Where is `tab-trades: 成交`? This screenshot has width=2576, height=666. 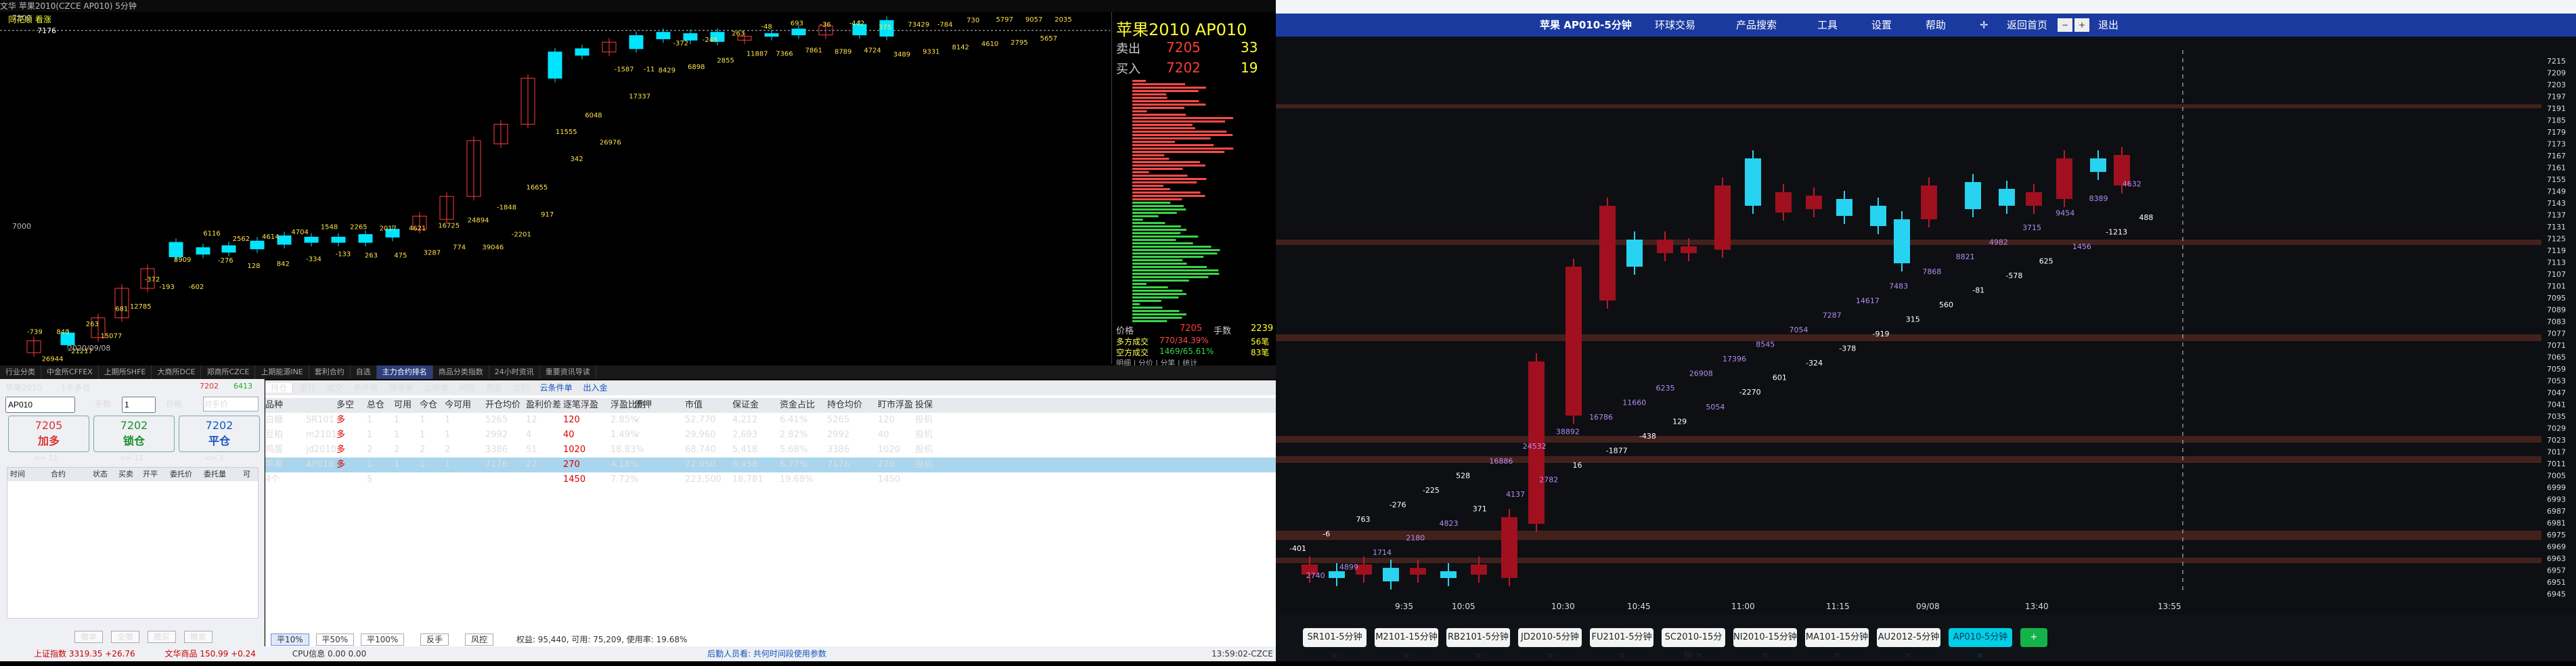 tab-trades: 成交 is located at coordinates (335, 388).